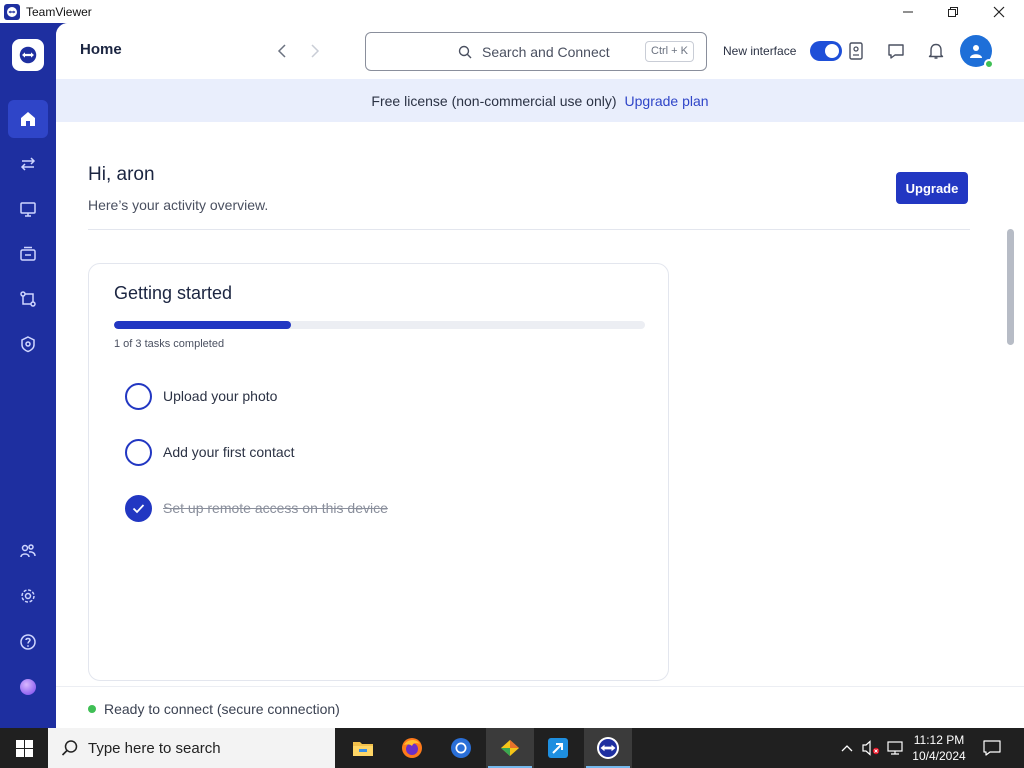 This screenshot has width=1024, height=768. I want to click on upgrade-plan-link: Upgrade plan, so click(667, 101).